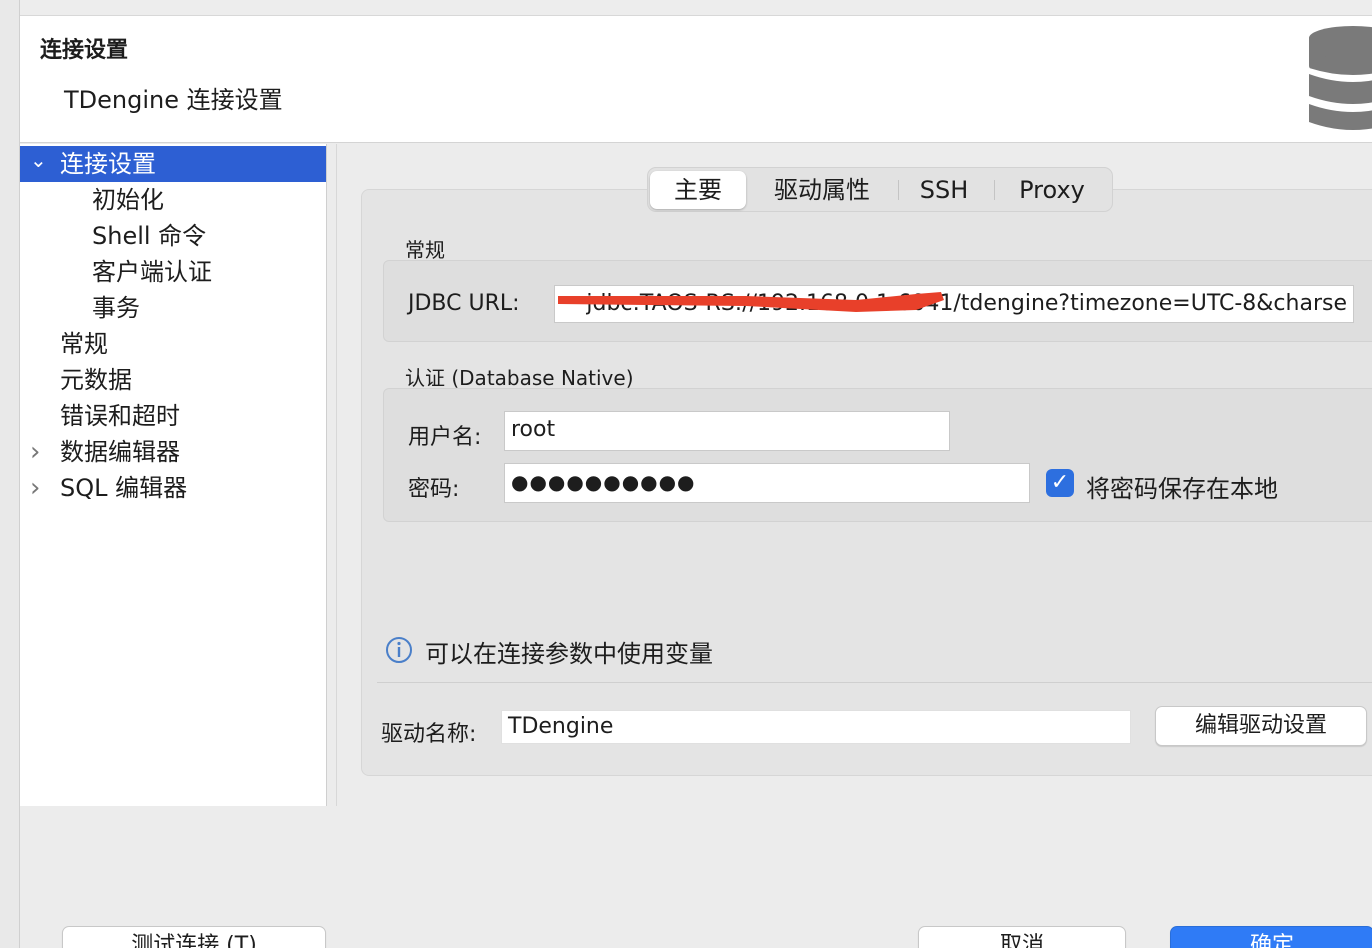 This screenshot has height=948, width=1372. What do you see at coordinates (877, 455) in the screenshot?
I see `auth-group: 用户名: root 密码: ●●●●●●●●●● ✓ 将密码保存在本地` at bounding box center [877, 455].